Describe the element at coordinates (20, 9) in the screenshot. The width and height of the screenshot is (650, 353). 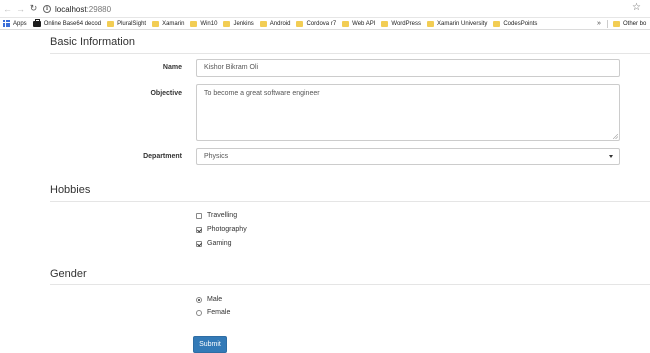
I see `forward-arrow-icon: →` at that location.